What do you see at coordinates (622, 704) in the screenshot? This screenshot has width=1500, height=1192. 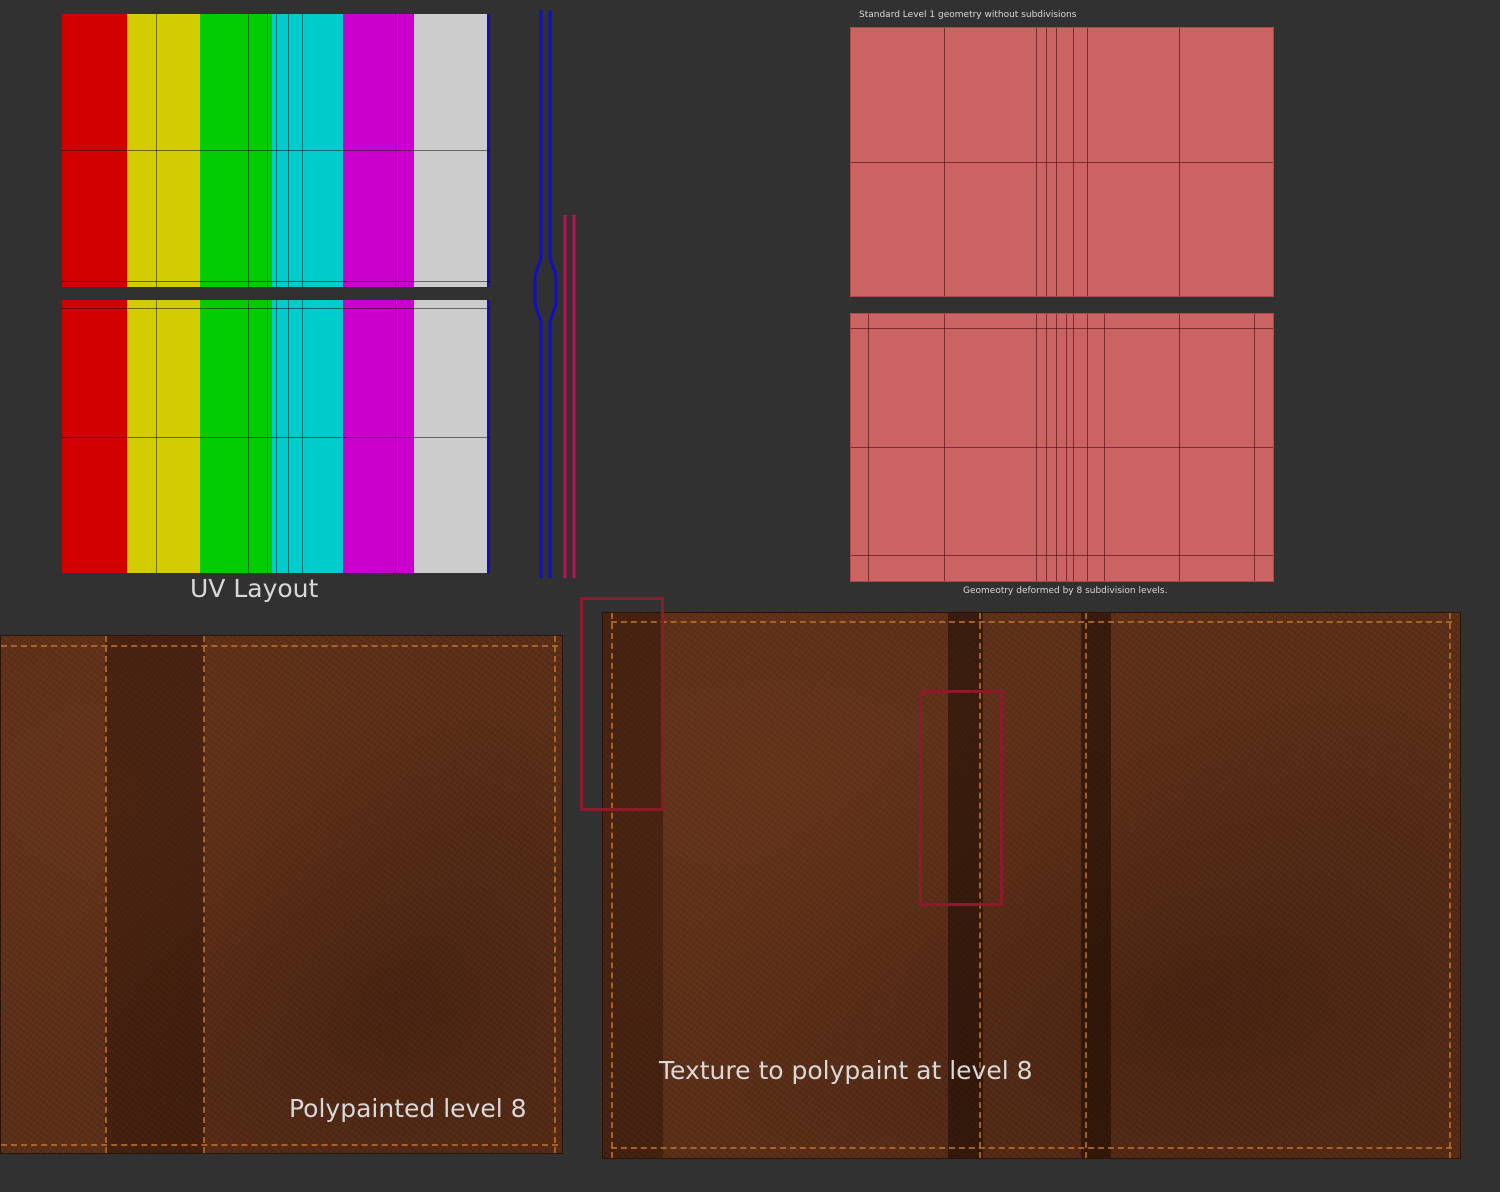 I see `highlight-box-left` at bounding box center [622, 704].